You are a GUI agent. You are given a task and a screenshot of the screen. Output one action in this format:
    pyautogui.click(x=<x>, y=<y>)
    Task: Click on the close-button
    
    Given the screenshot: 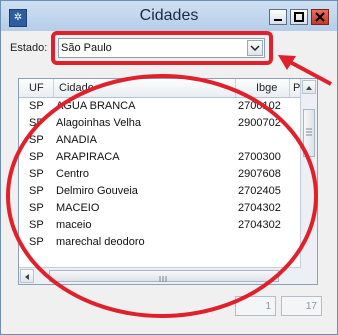 What is the action you would take?
    pyautogui.click(x=320, y=17)
    